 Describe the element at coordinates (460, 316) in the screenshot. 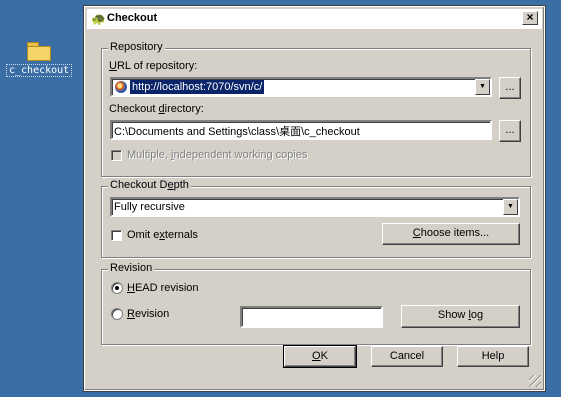

I see `show-log-button: Show log` at that location.